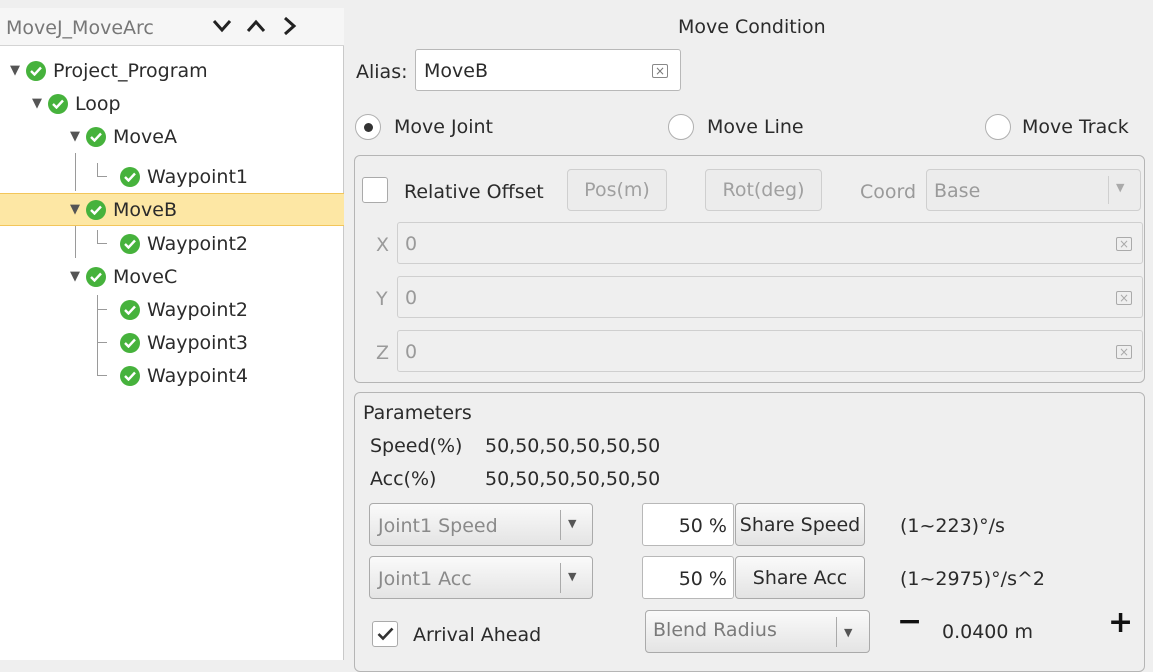 Image resolution: width=1153 pixels, height=672 pixels. I want to click on offset-z-input: 0 ×, so click(770, 351).